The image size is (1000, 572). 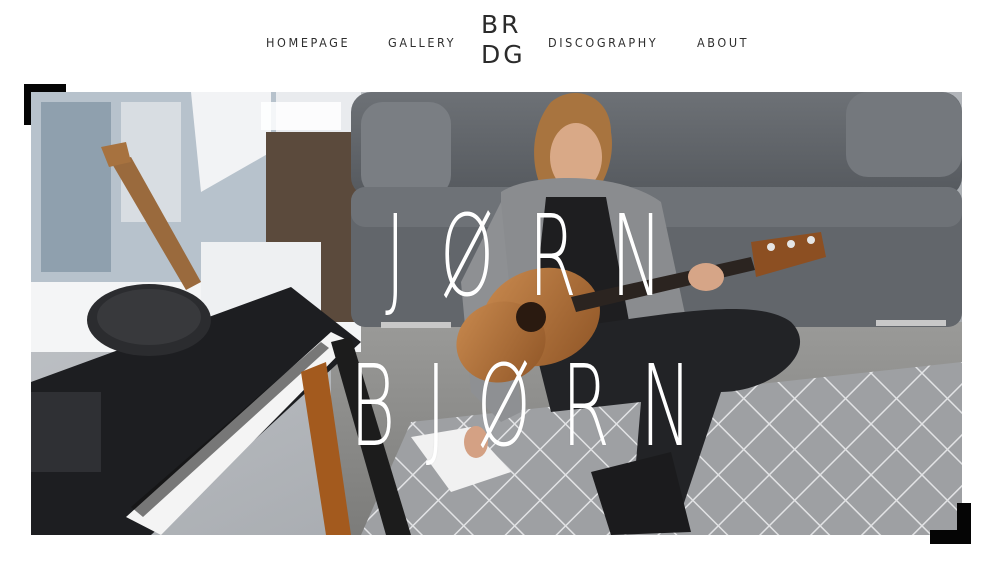 What do you see at coordinates (501, 24) in the screenshot?
I see `logo-line-1: BR` at bounding box center [501, 24].